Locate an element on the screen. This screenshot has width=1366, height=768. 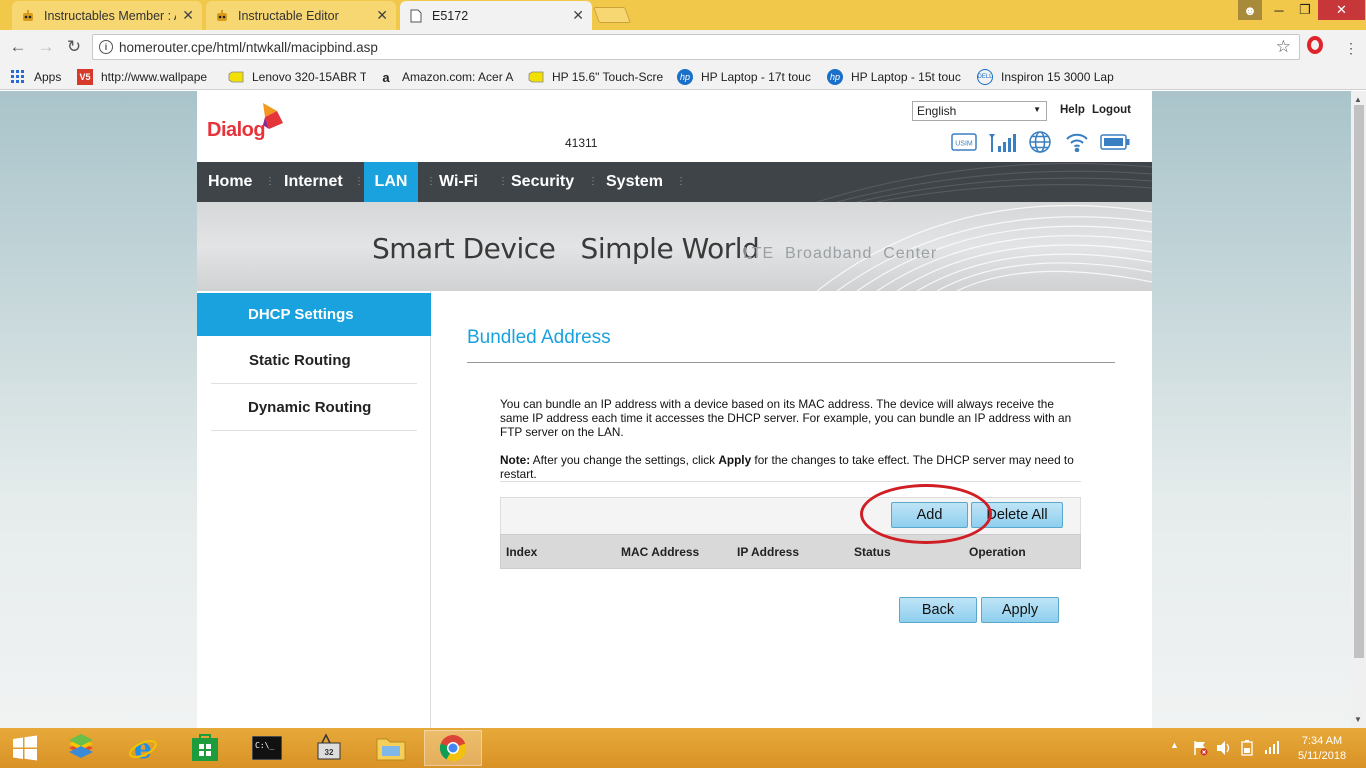
bookmark-label: http://www.wallpape is located at coordinates (154, 77).